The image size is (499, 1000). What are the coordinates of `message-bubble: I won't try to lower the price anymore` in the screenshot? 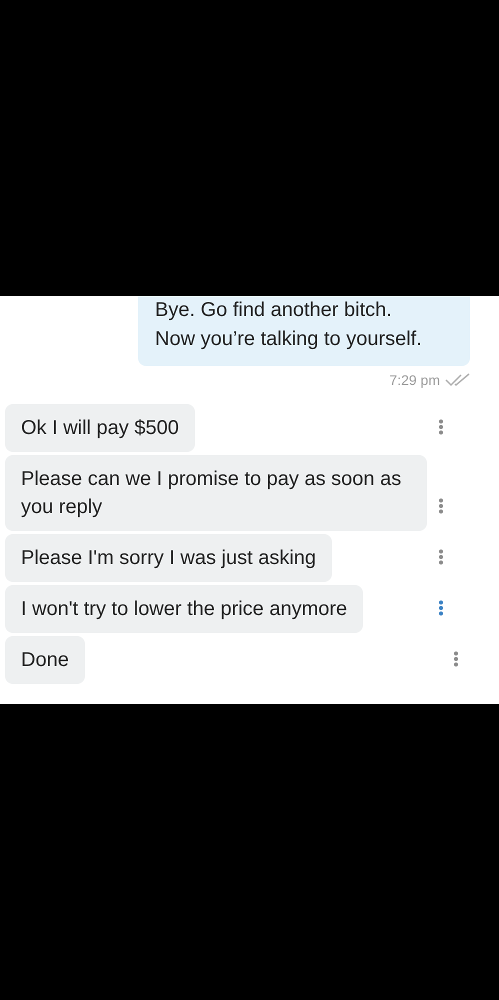 It's located at (184, 609).